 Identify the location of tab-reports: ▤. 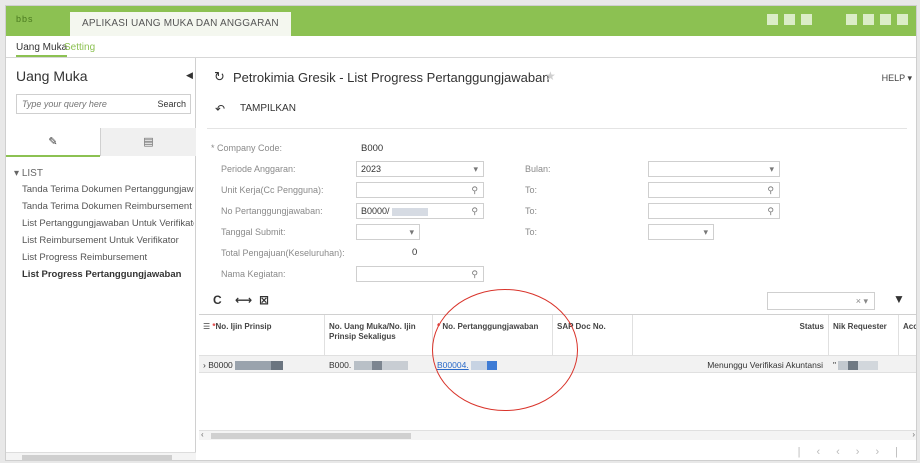
(148, 142).